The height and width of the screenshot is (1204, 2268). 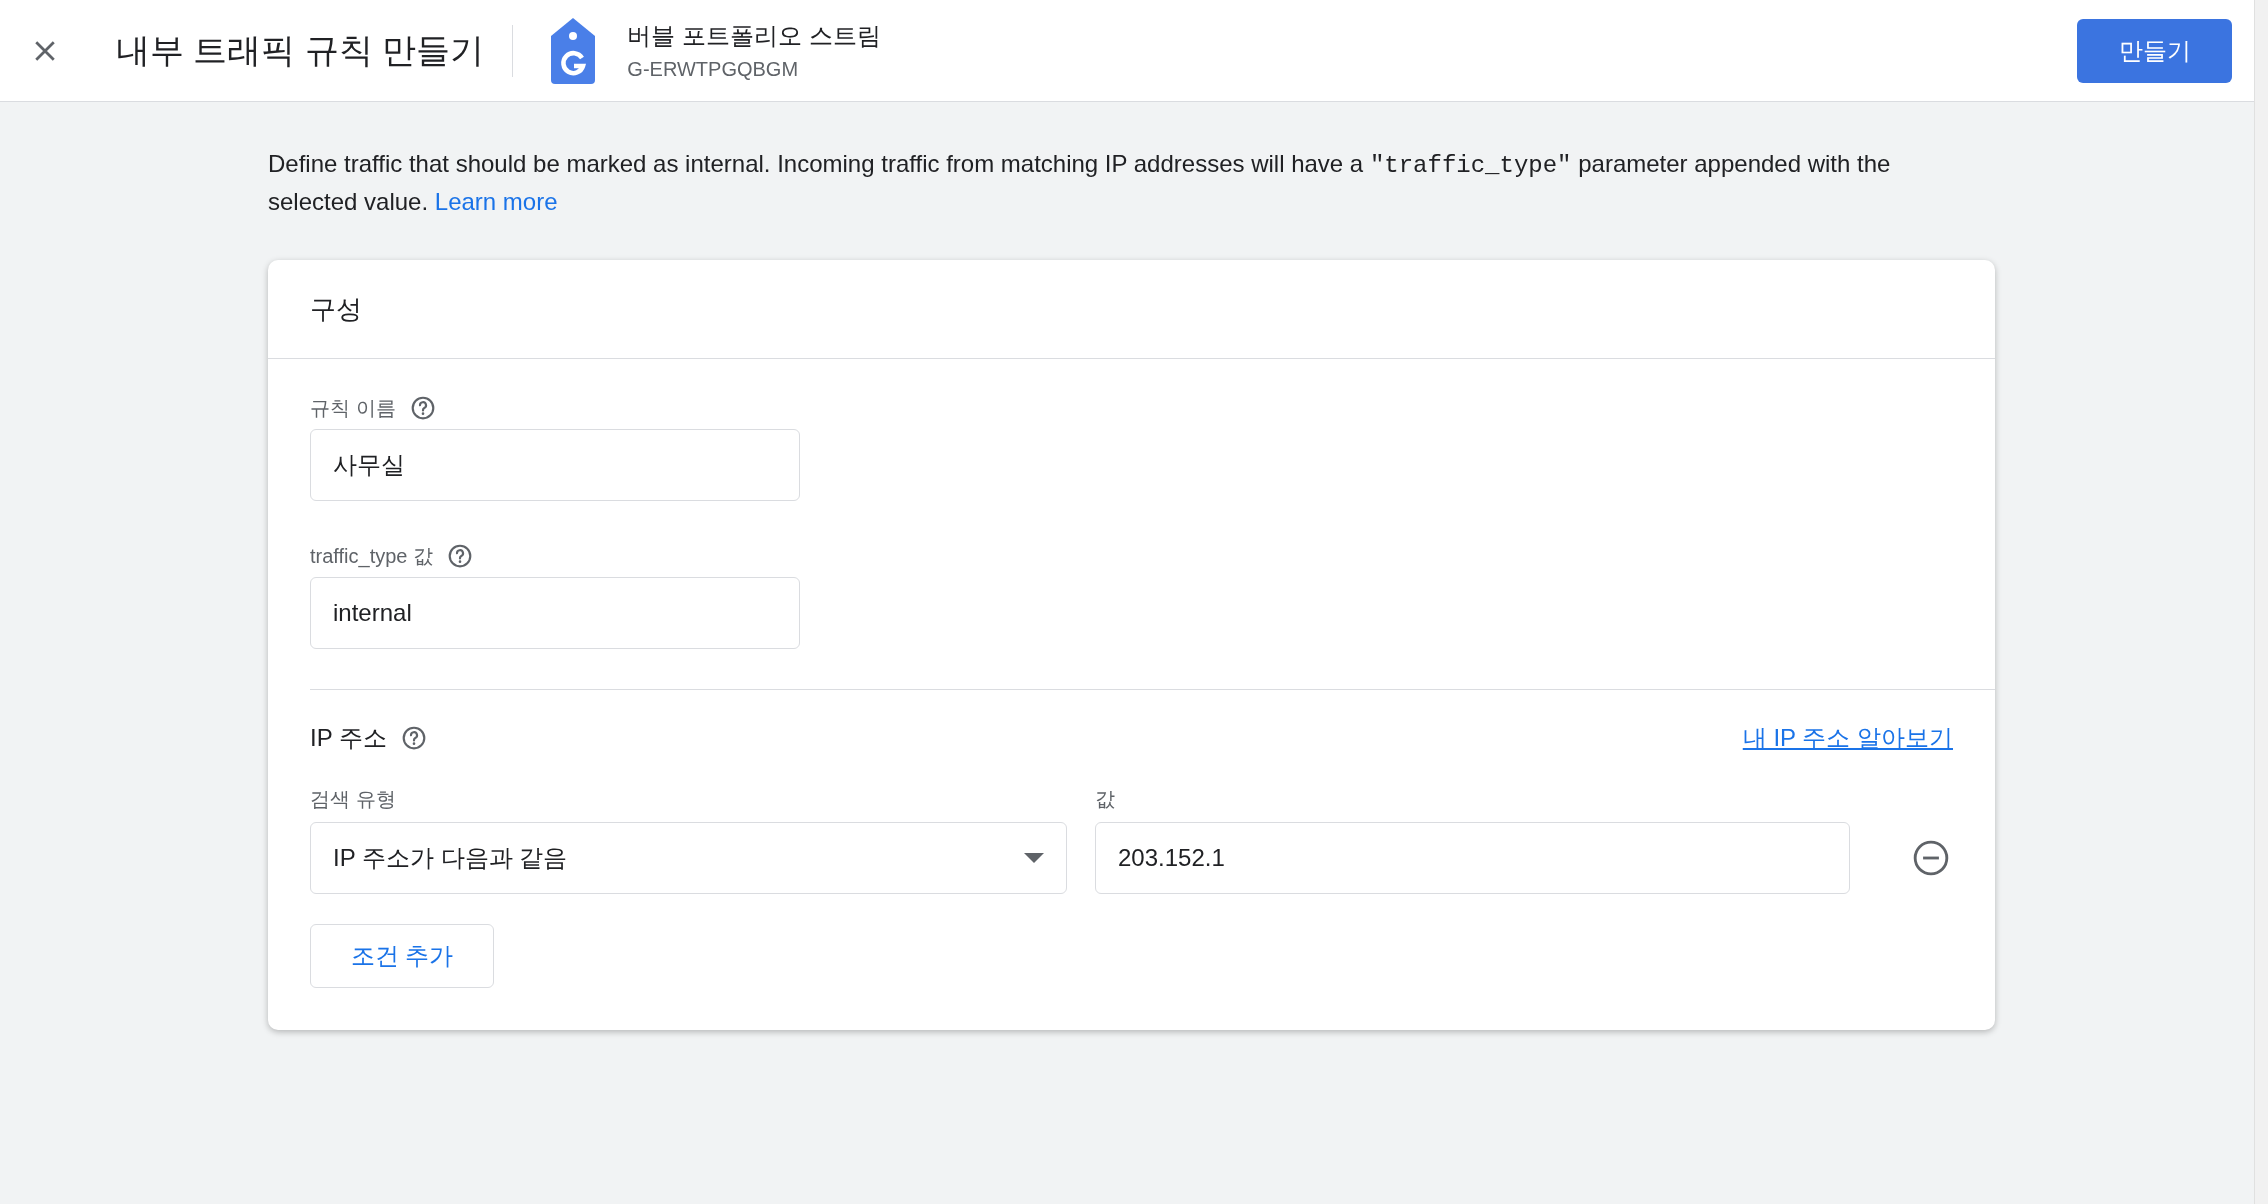 What do you see at coordinates (555, 613) in the screenshot?
I see `text-field: internal` at bounding box center [555, 613].